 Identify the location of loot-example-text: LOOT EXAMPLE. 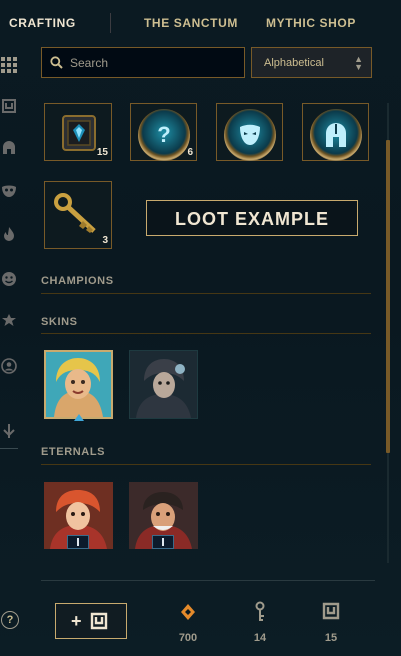
(251, 219).